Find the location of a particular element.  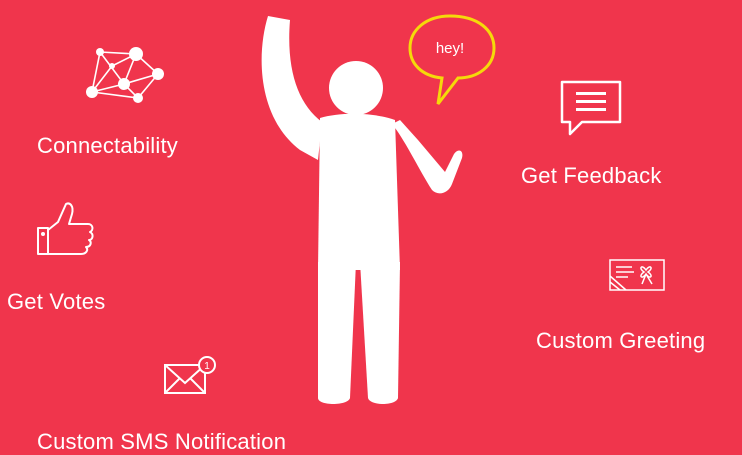

custom-greeting-label: Custom Greeting is located at coordinates (621, 340).